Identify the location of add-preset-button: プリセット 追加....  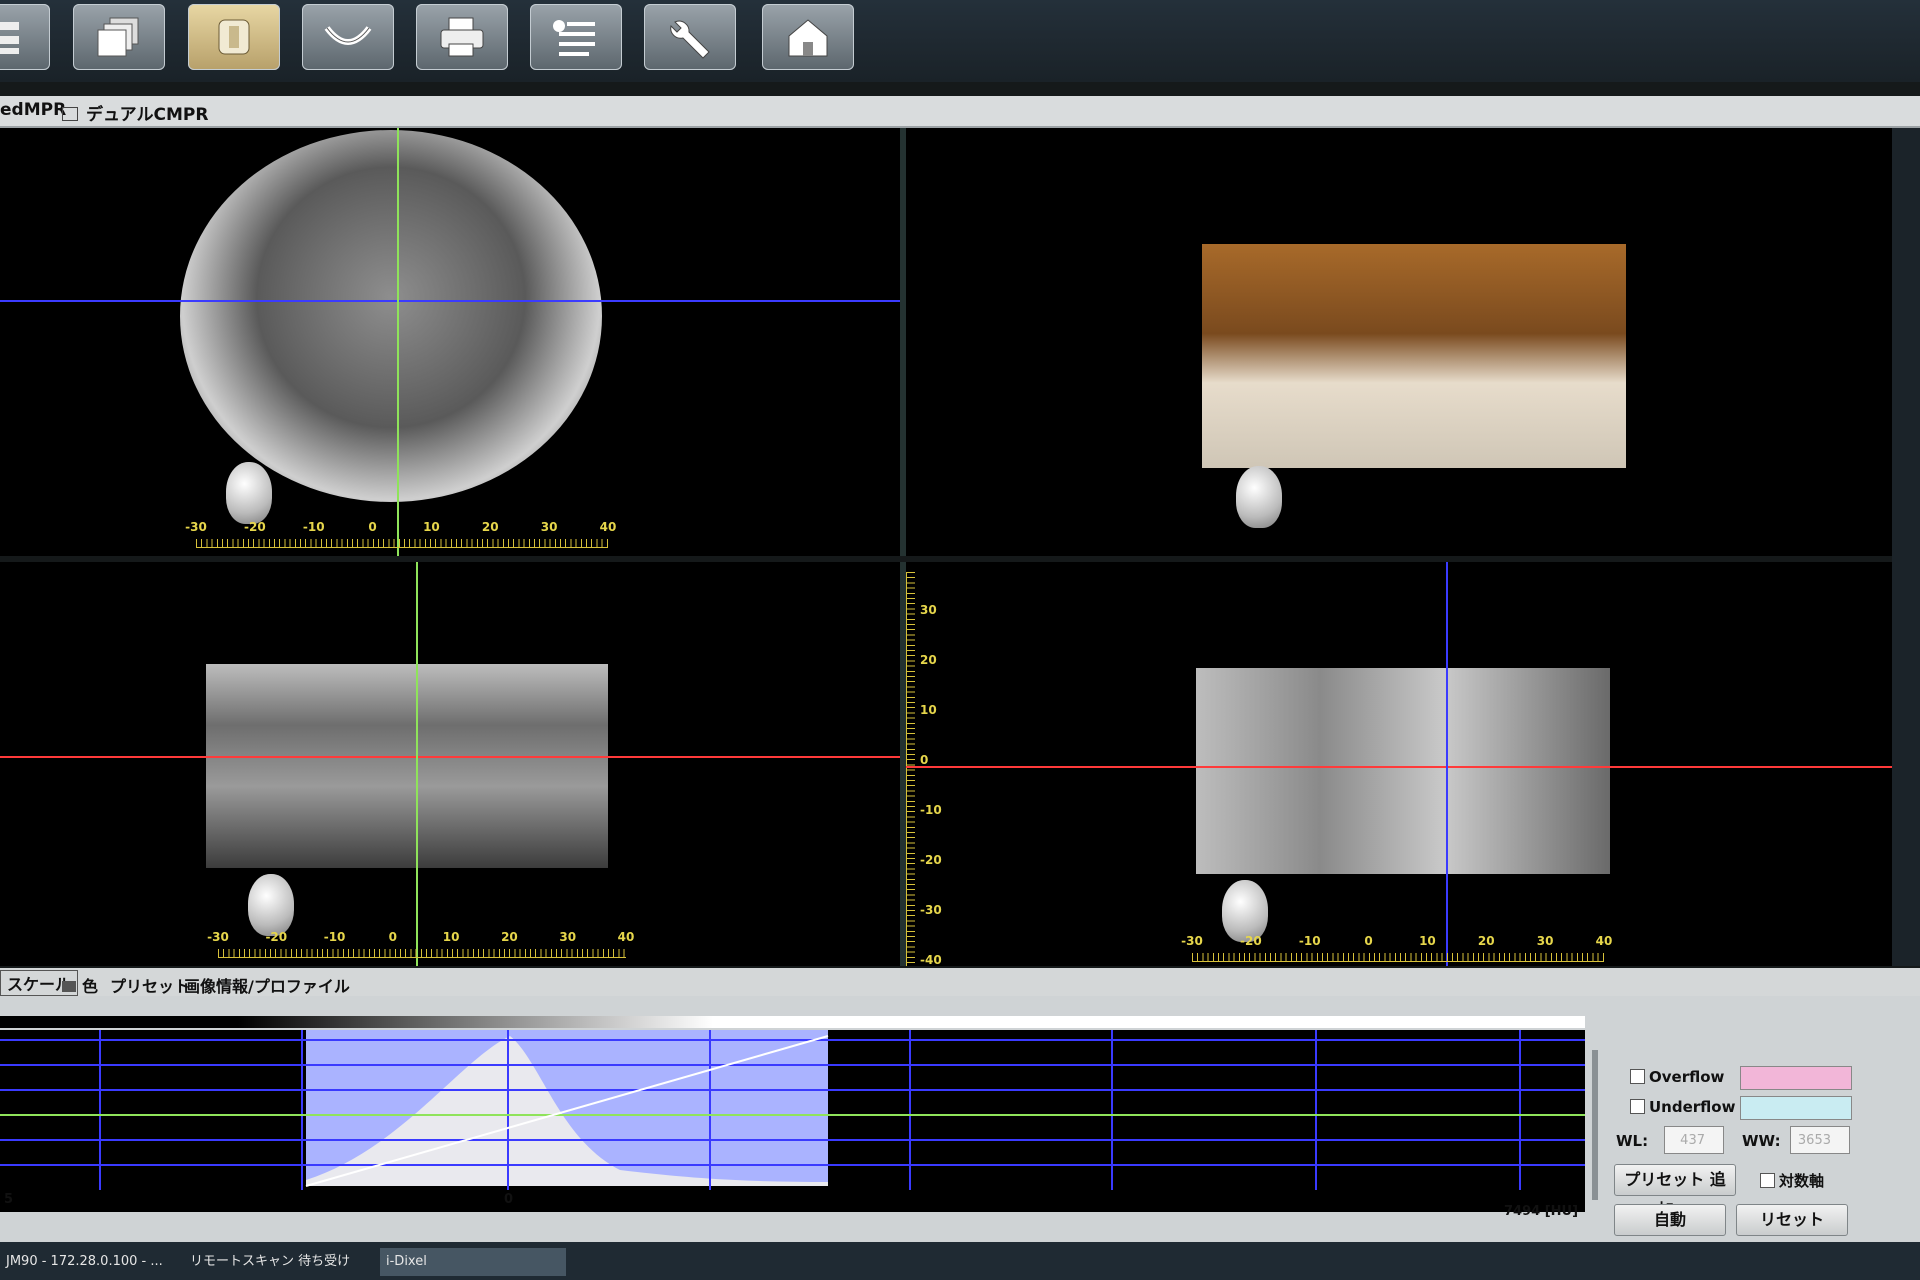
(1675, 1191).